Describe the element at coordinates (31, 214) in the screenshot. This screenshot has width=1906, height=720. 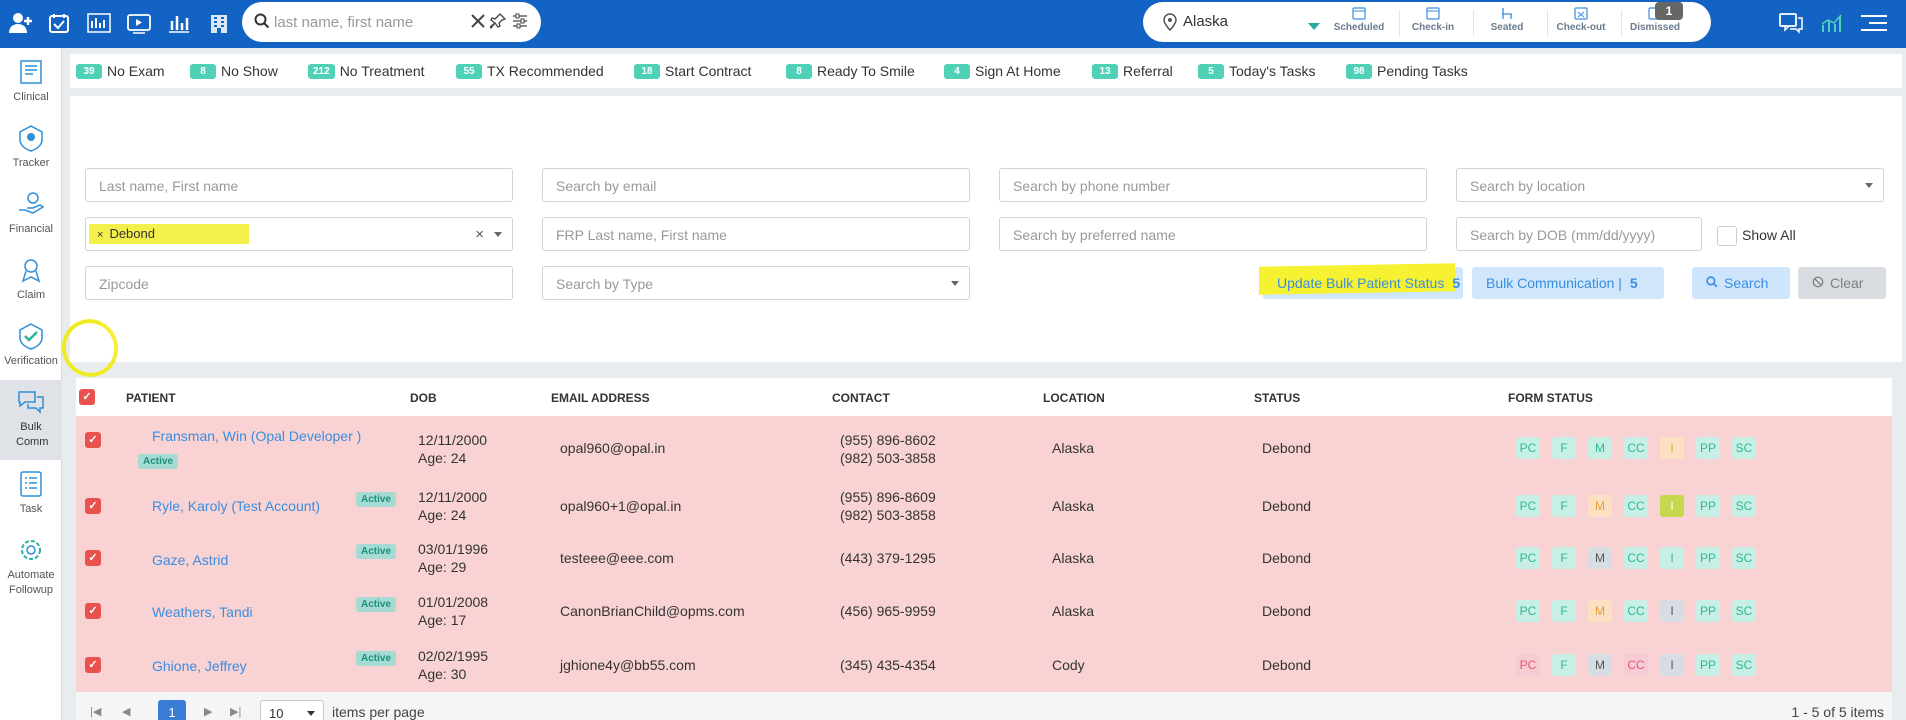
I see `sidebar-item-financial: Financial` at that location.